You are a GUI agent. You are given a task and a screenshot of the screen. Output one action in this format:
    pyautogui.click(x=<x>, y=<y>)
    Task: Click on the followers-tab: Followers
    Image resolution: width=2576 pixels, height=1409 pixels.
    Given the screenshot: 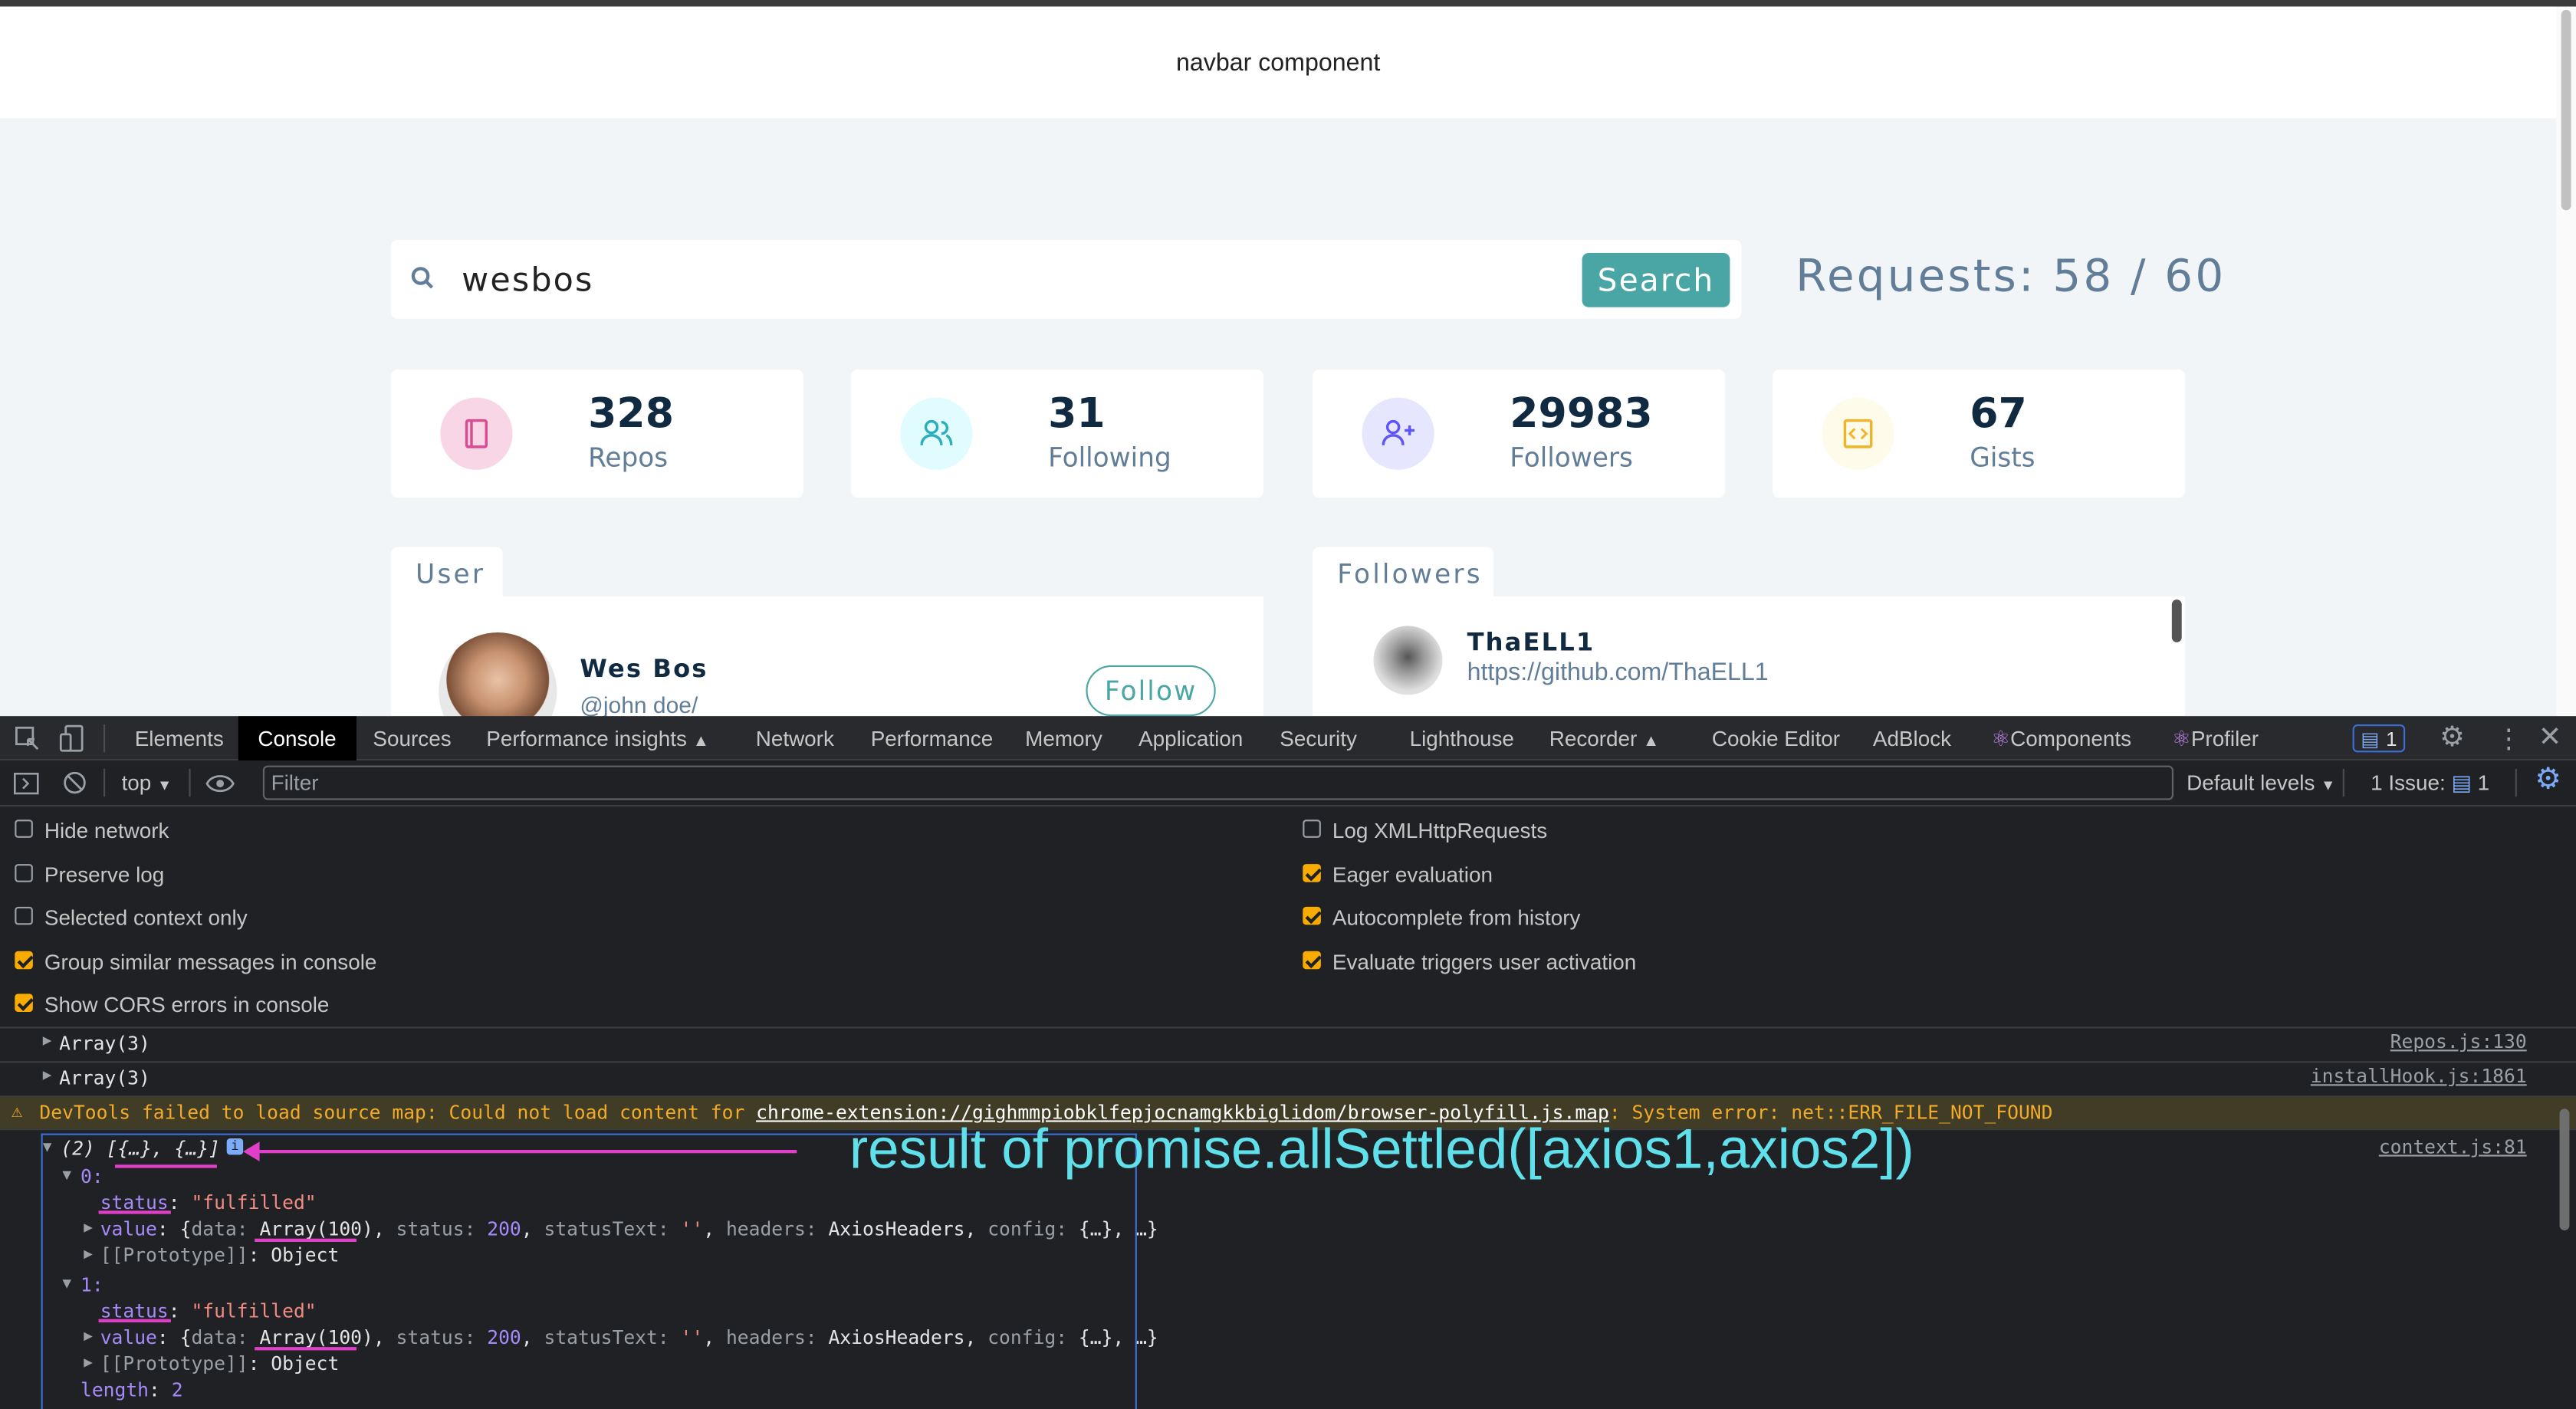 What is the action you would take?
    pyautogui.click(x=1403, y=573)
    